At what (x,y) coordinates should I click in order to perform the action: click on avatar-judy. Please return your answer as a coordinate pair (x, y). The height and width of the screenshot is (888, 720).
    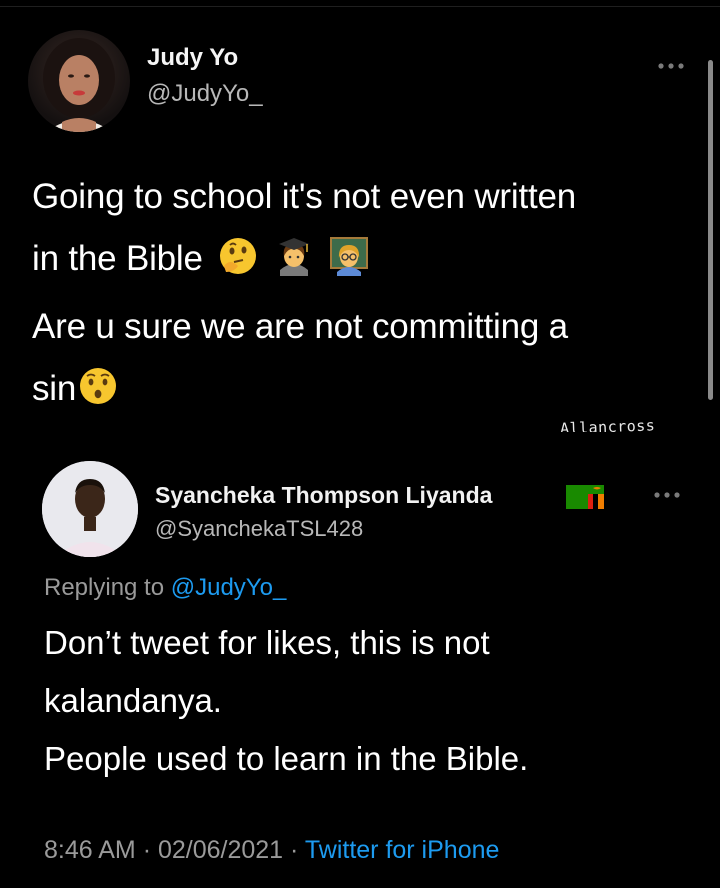
    Looking at the image, I should click on (79, 81).